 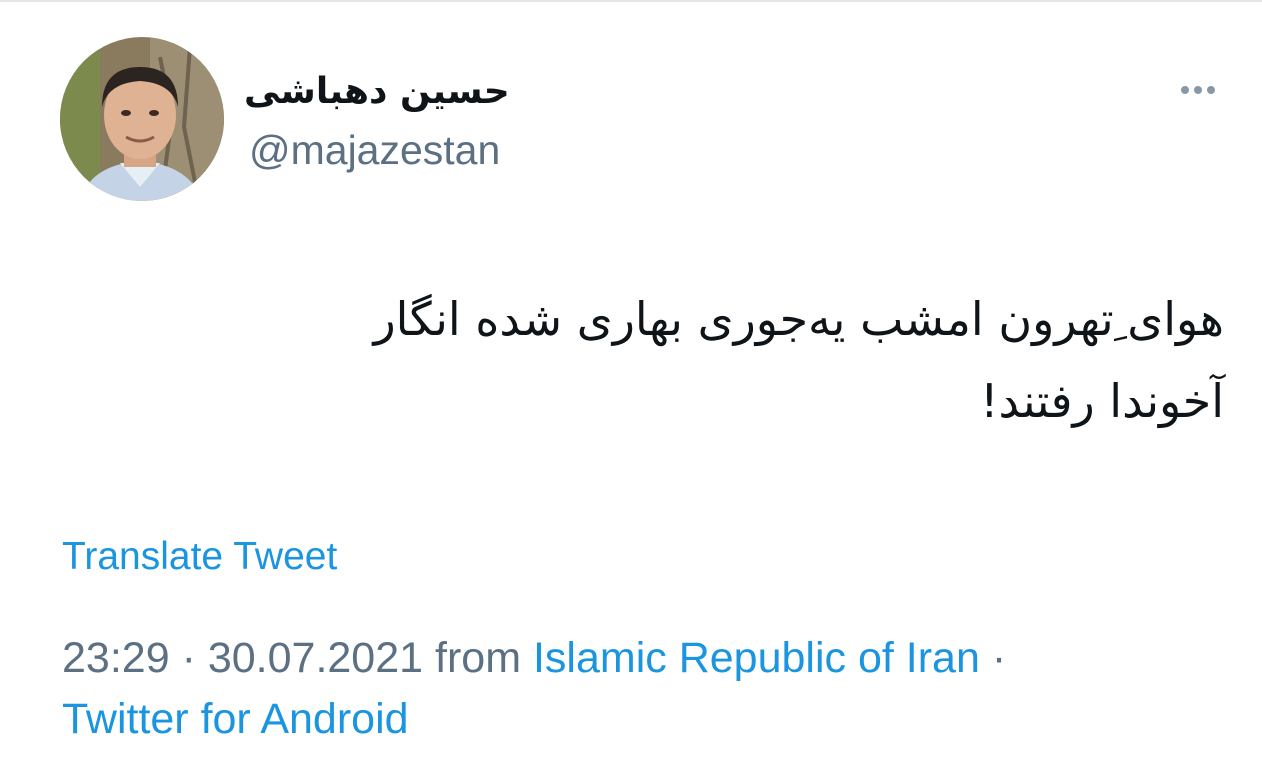 What do you see at coordinates (444, 92) in the screenshot?
I see `author-display-name: حسین دهباشی` at bounding box center [444, 92].